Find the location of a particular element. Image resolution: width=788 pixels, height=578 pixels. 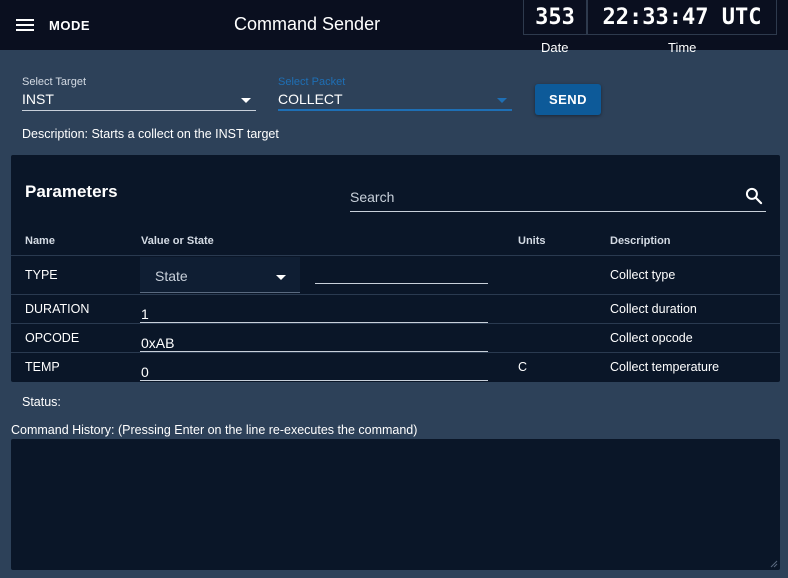

search-input is located at coordinates (540, 197).